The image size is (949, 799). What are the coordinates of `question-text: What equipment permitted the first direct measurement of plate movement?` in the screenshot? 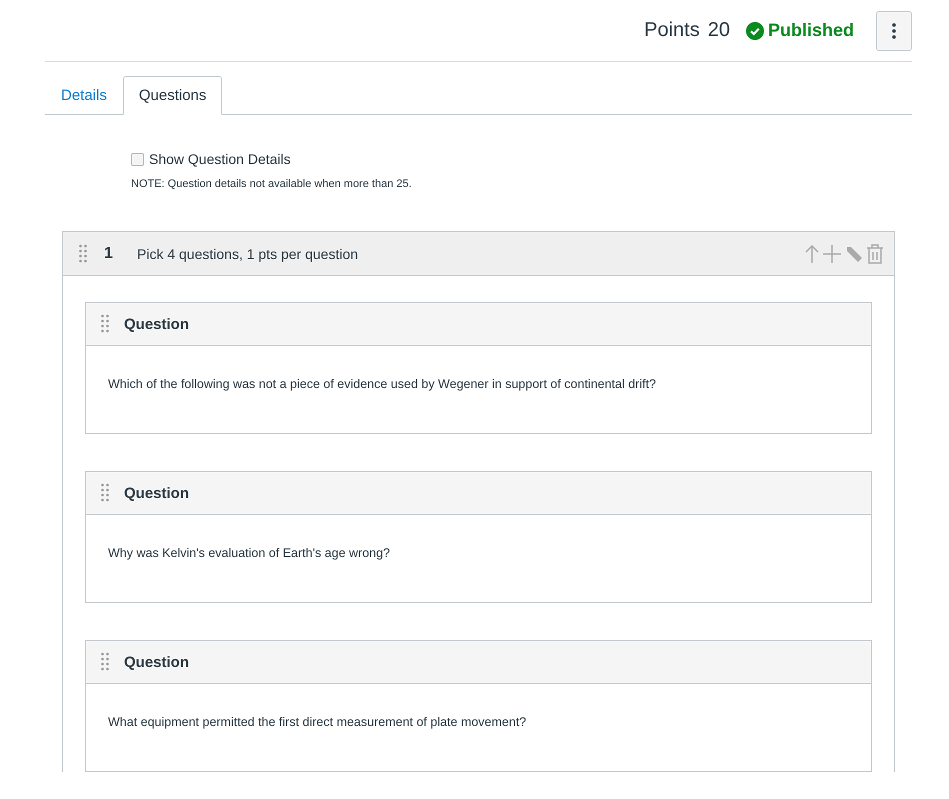 It's located at (317, 722).